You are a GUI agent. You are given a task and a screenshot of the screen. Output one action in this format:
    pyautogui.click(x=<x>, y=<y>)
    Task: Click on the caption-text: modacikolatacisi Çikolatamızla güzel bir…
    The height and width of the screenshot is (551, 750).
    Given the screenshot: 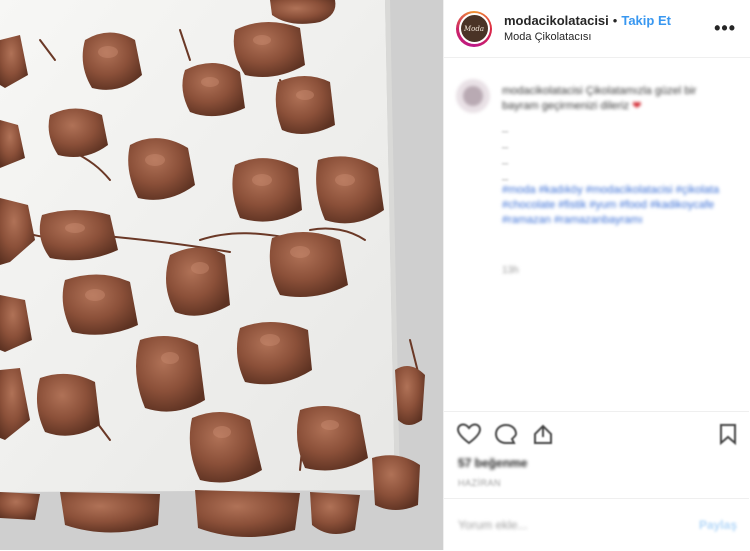 What is the action you would take?
    pyautogui.click(x=617, y=99)
    